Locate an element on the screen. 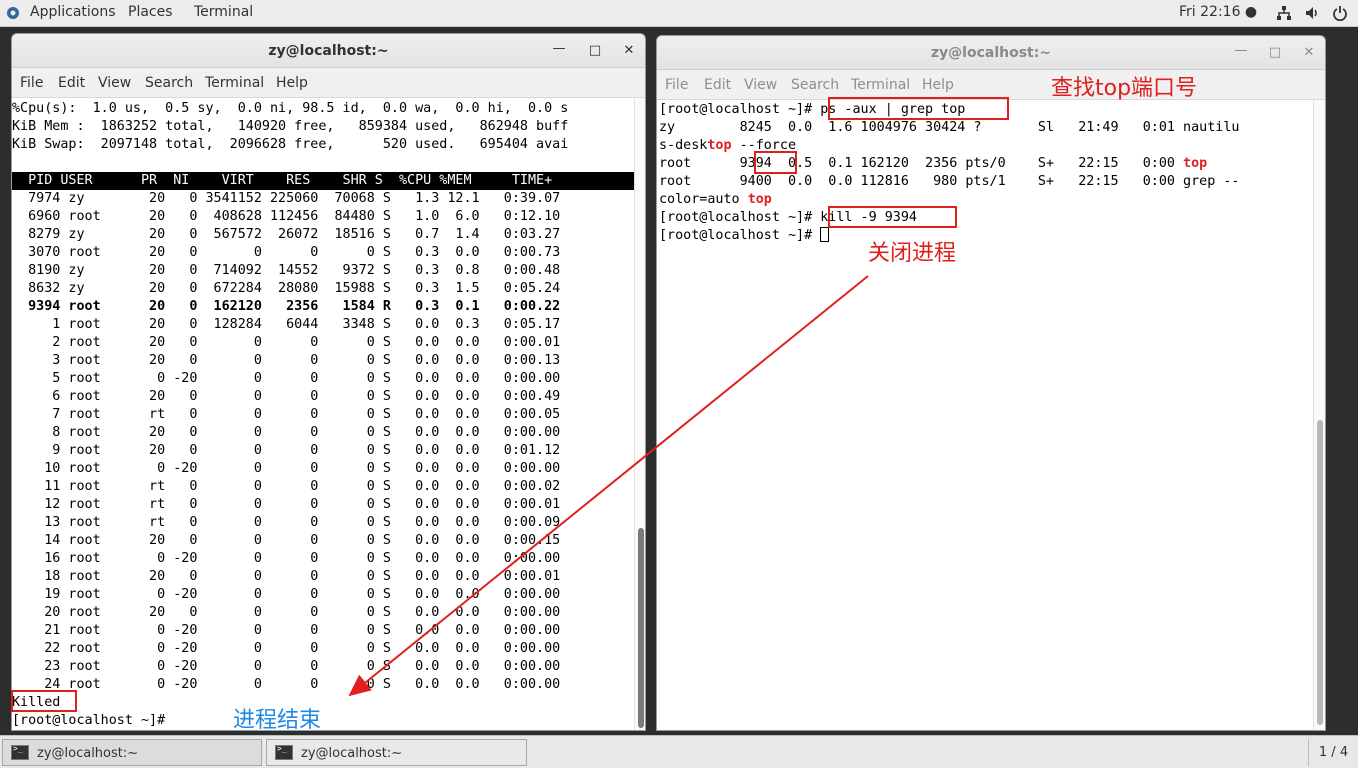 The height and width of the screenshot is (768, 1358). taskbar: zy@localhost:~ zy@localhost:~ 1 / 4 is located at coordinates (679, 751).